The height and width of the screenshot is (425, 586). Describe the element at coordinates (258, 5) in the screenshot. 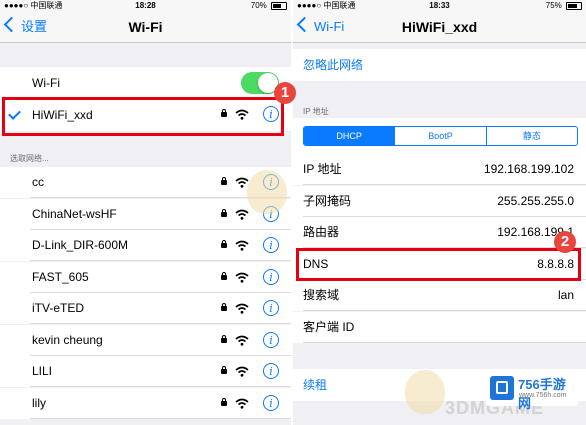

I see `battery-percent: 70%` at that location.